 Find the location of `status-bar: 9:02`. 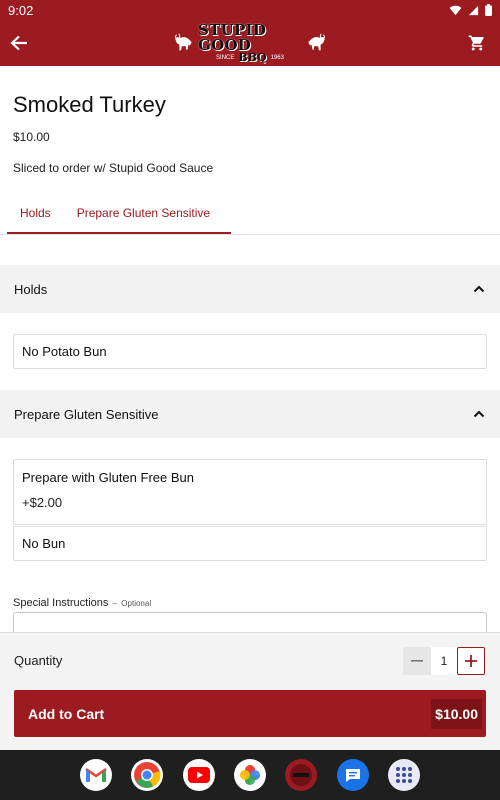

status-bar: 9:02 is located at coordinates (250, 10).